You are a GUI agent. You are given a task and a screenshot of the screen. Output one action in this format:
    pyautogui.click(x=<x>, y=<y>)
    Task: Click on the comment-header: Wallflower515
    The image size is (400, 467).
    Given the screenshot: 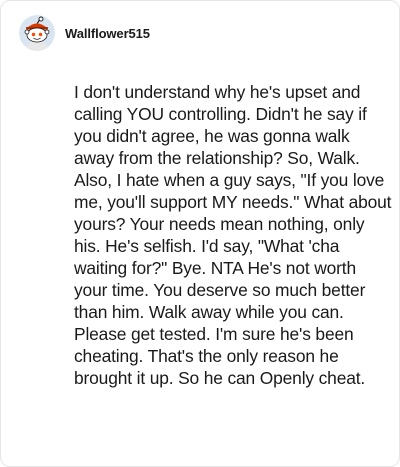 What is the action you would take?
    pyautogui.click(x=84, y=33)
    